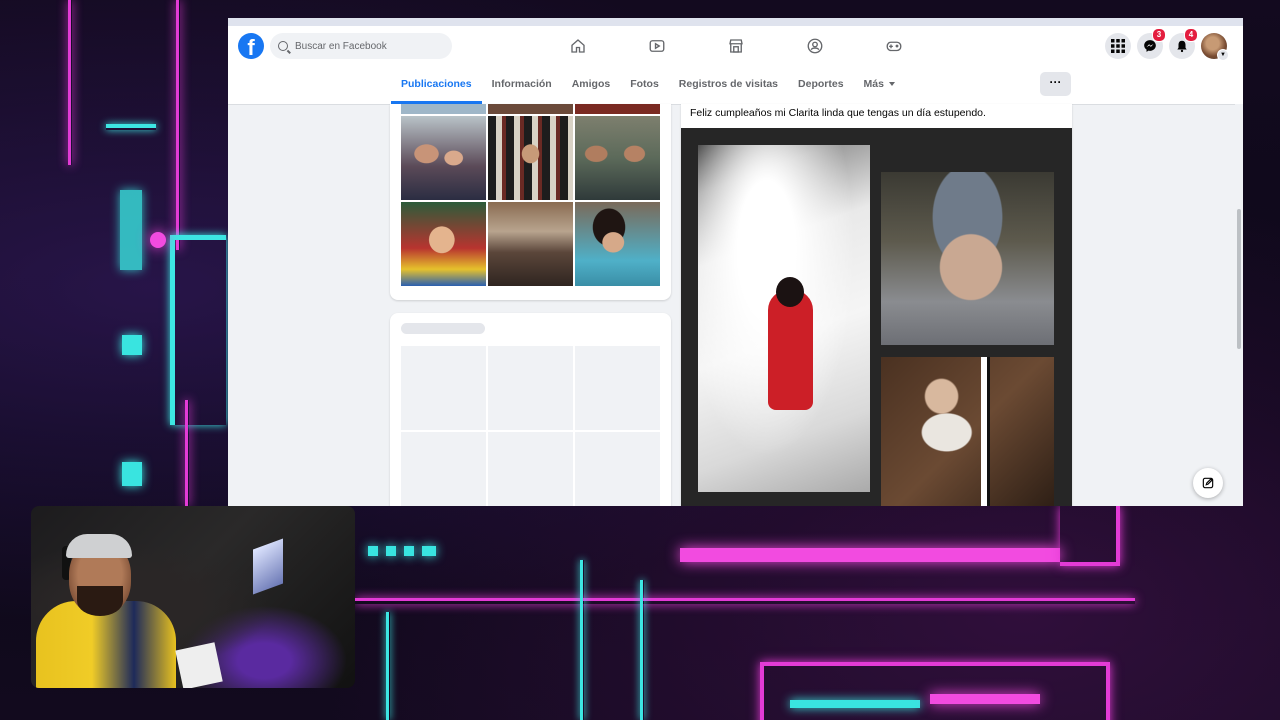 The width and height of the screenshot is (1280, 720). I want to click on facebook-top-bar: f Buscar en Facebook 3 4 ▼, so click(735, 46).